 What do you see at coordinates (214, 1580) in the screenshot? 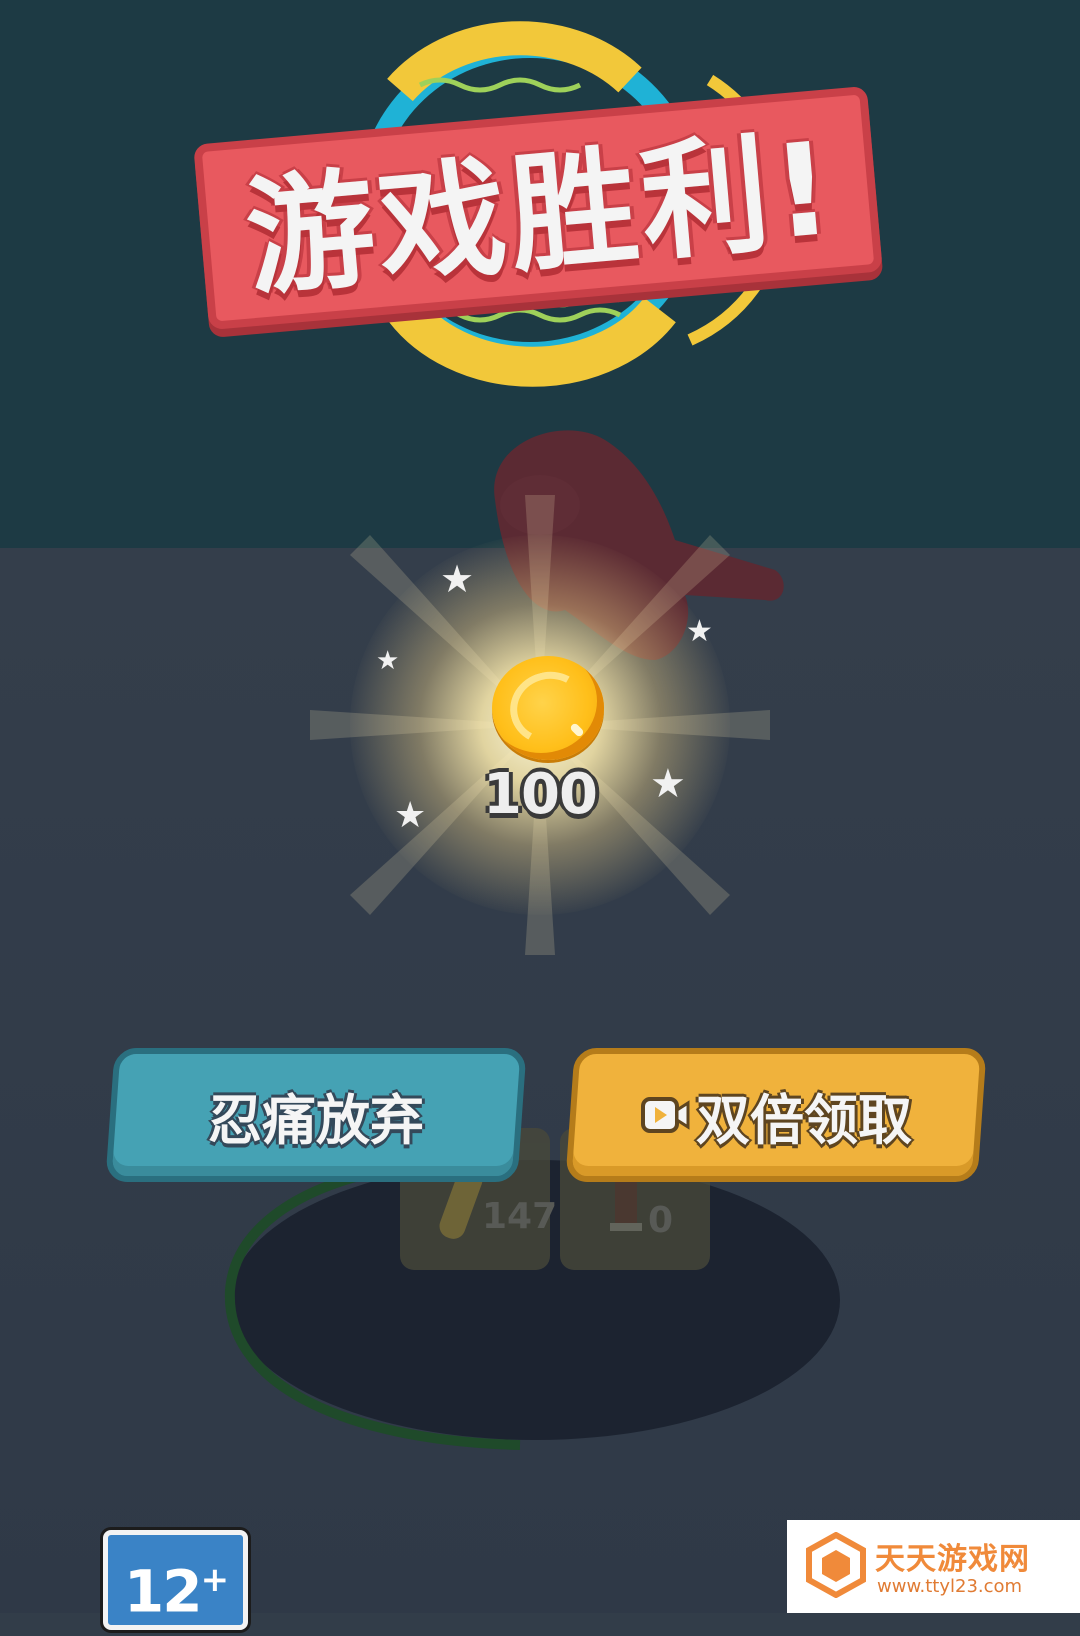
I see `age-rating-plus: +` at bounding box center [214, 1580].